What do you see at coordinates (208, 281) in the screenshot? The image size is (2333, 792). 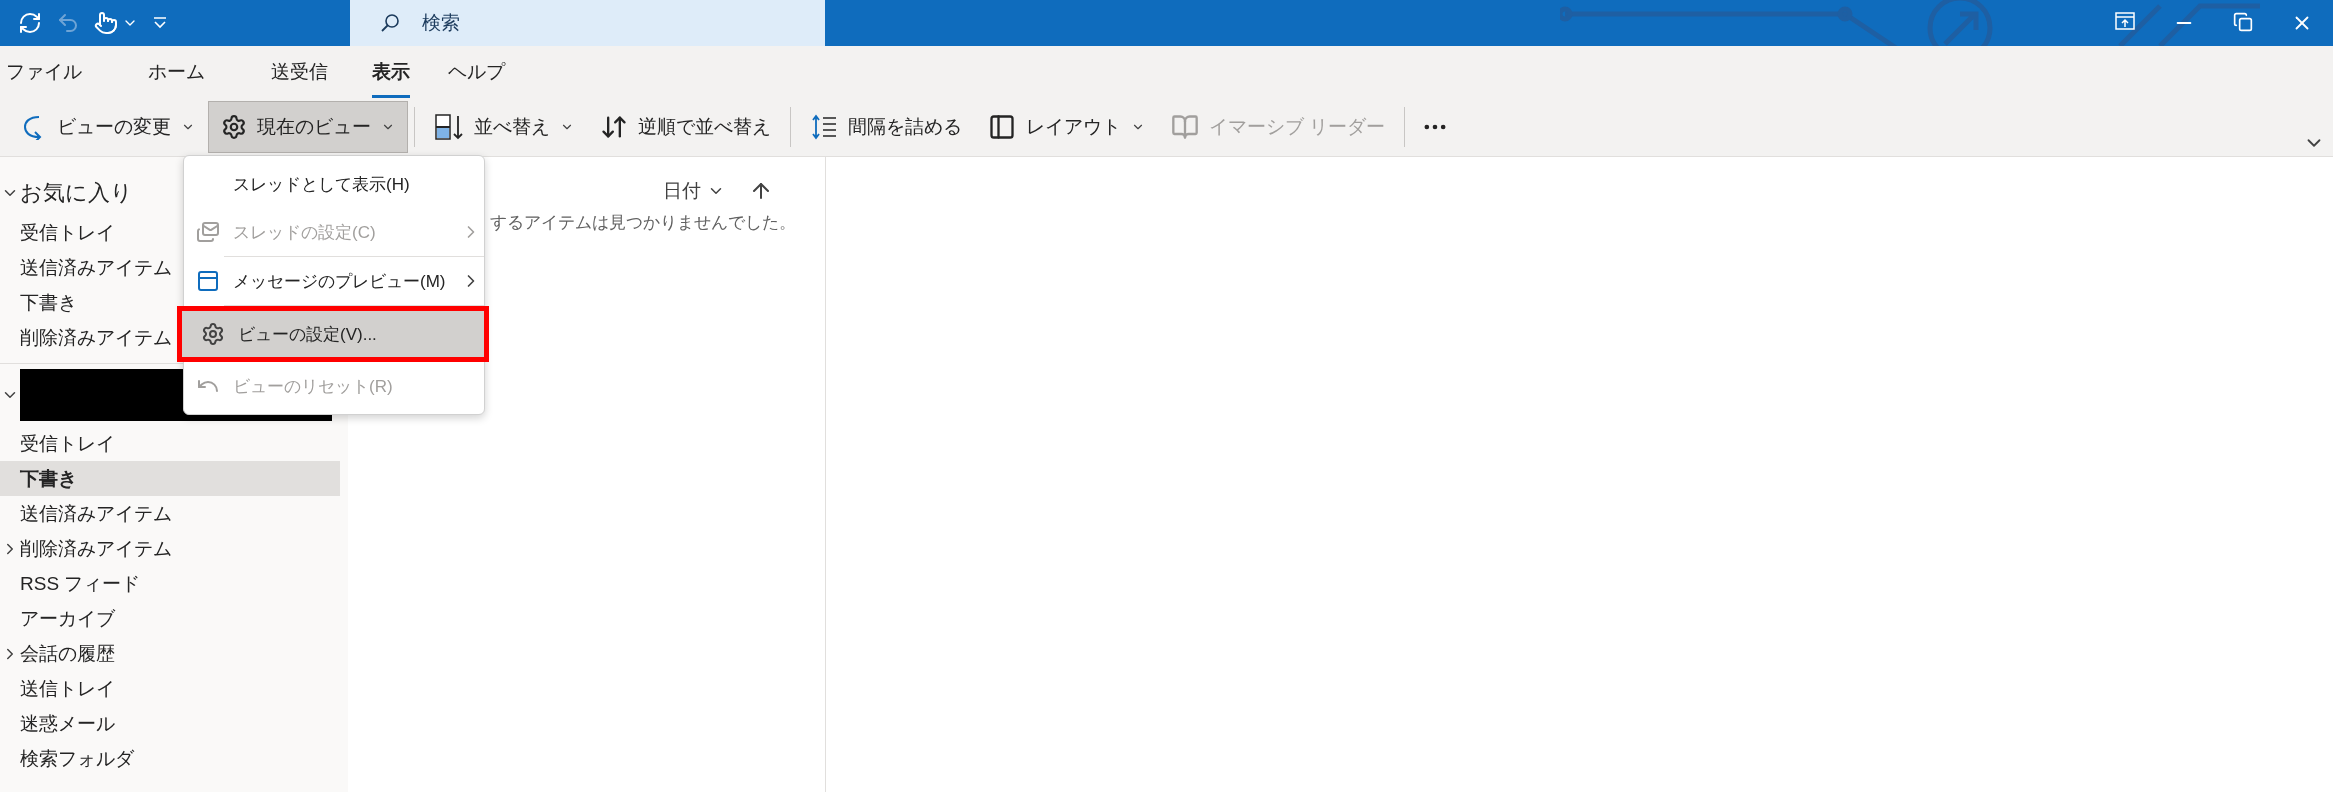 I see `preview-pane-icon` at bounding box center [208, 281].